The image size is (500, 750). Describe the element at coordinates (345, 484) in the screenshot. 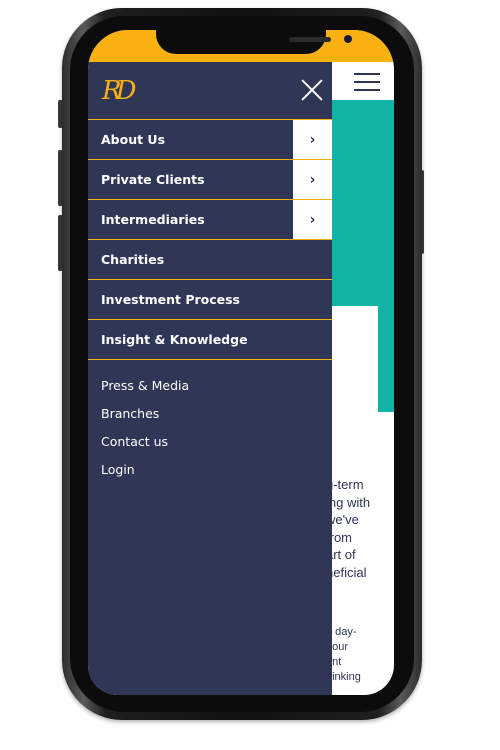

I see `intro-text-line: g-term` at that location.